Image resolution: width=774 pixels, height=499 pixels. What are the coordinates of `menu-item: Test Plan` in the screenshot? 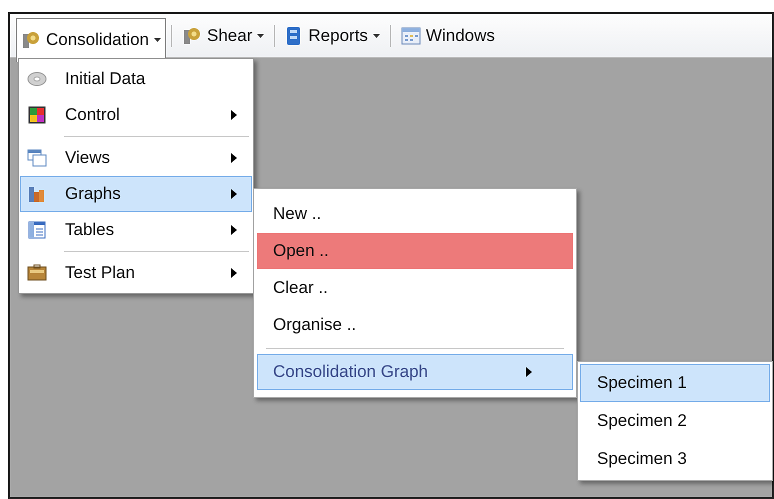 It's located at (136, 273).